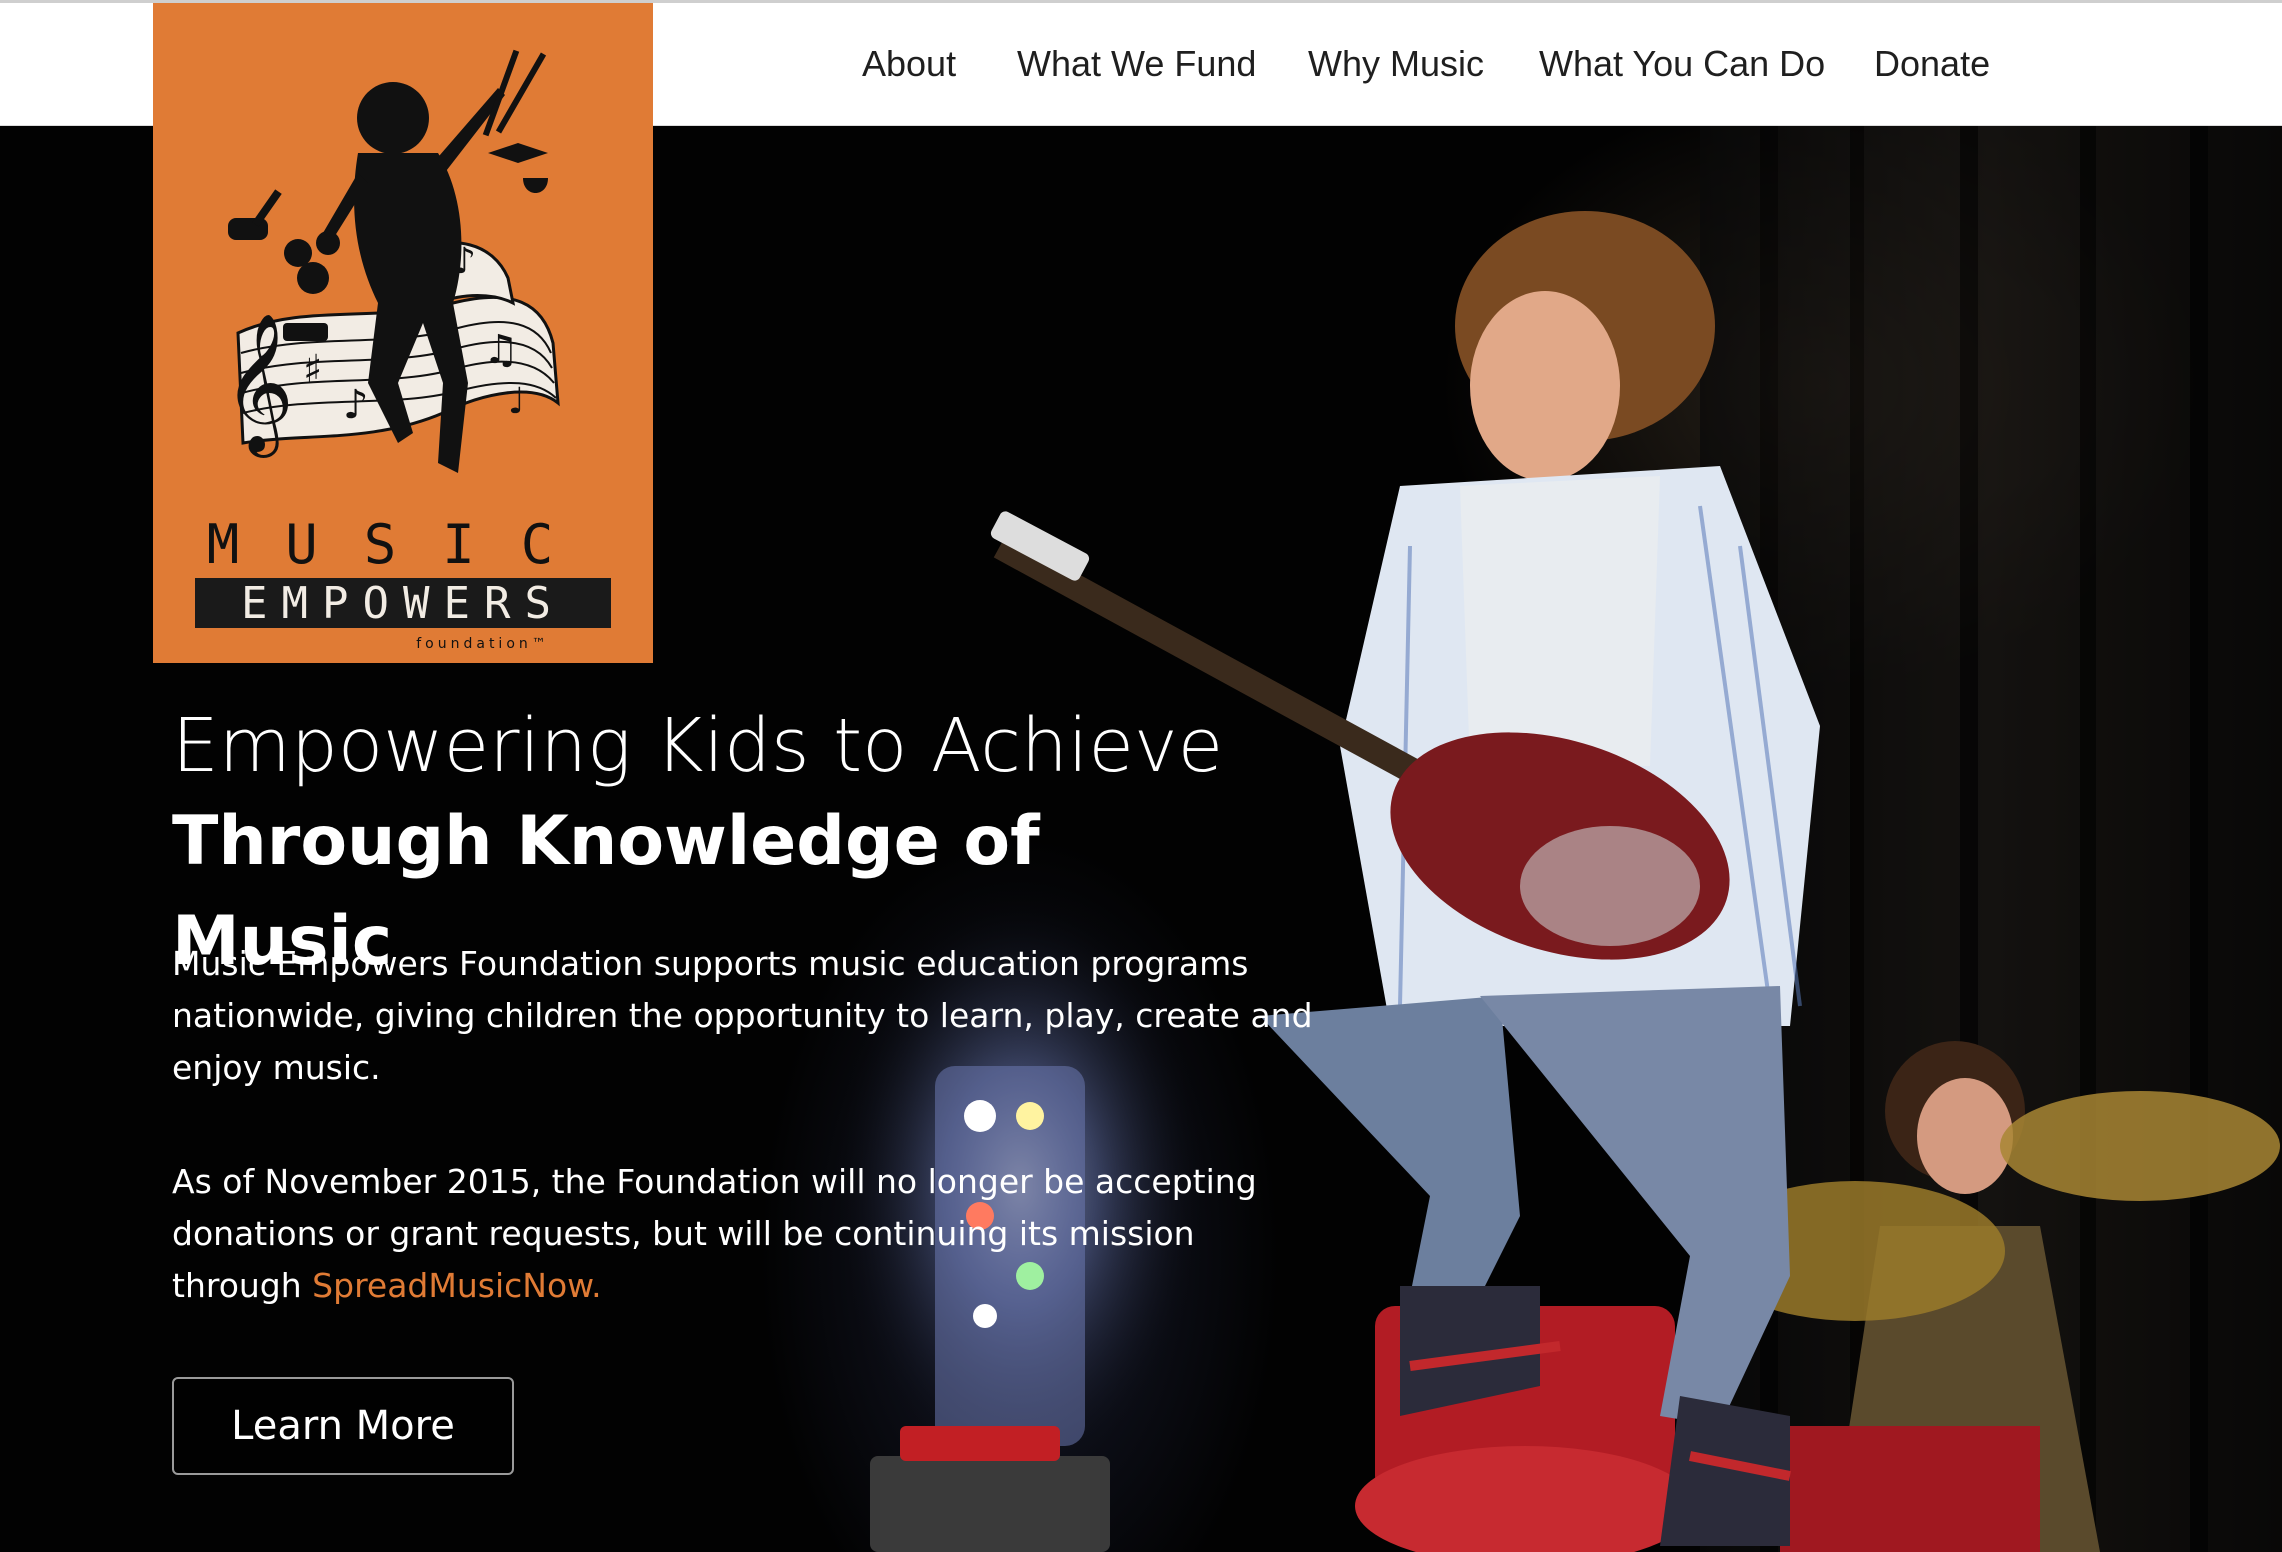 The height and width of the screenshot is (1552, 2282). What do you see at coordinates (1932, 64) in the screenshot?
I see `nav-item-donate: Donate` at bounding box center [1932, 64].